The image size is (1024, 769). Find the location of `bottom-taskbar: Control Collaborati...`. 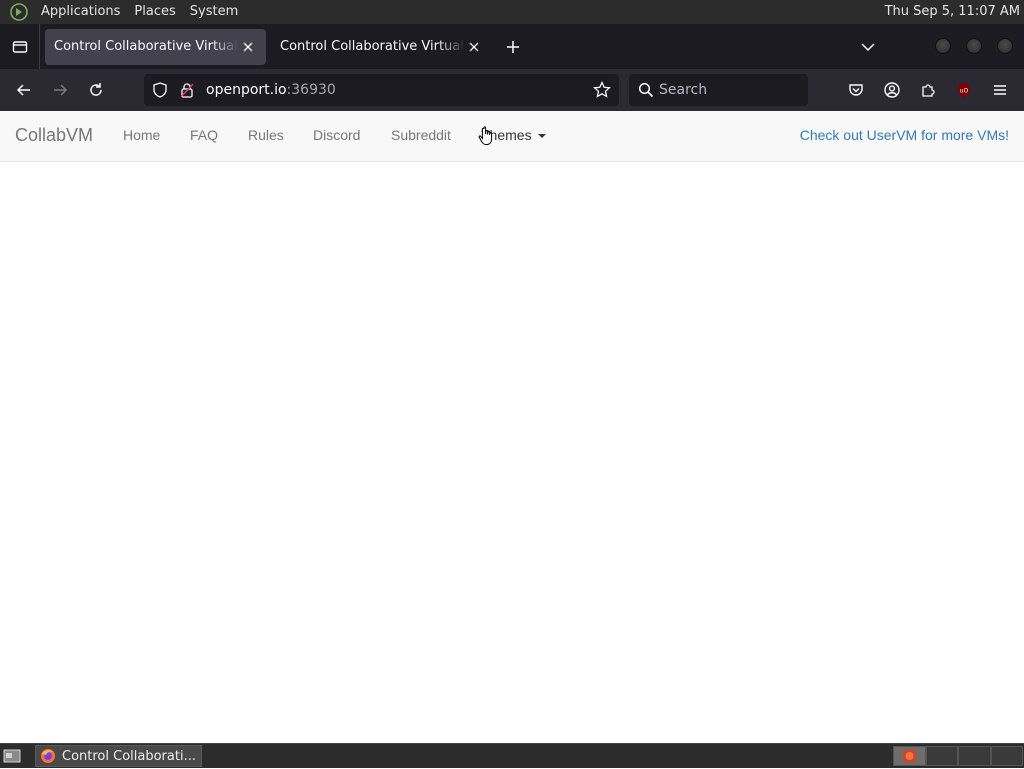

bottom-taskbar: Control Collaborati... is located at coordinates (512, 755).